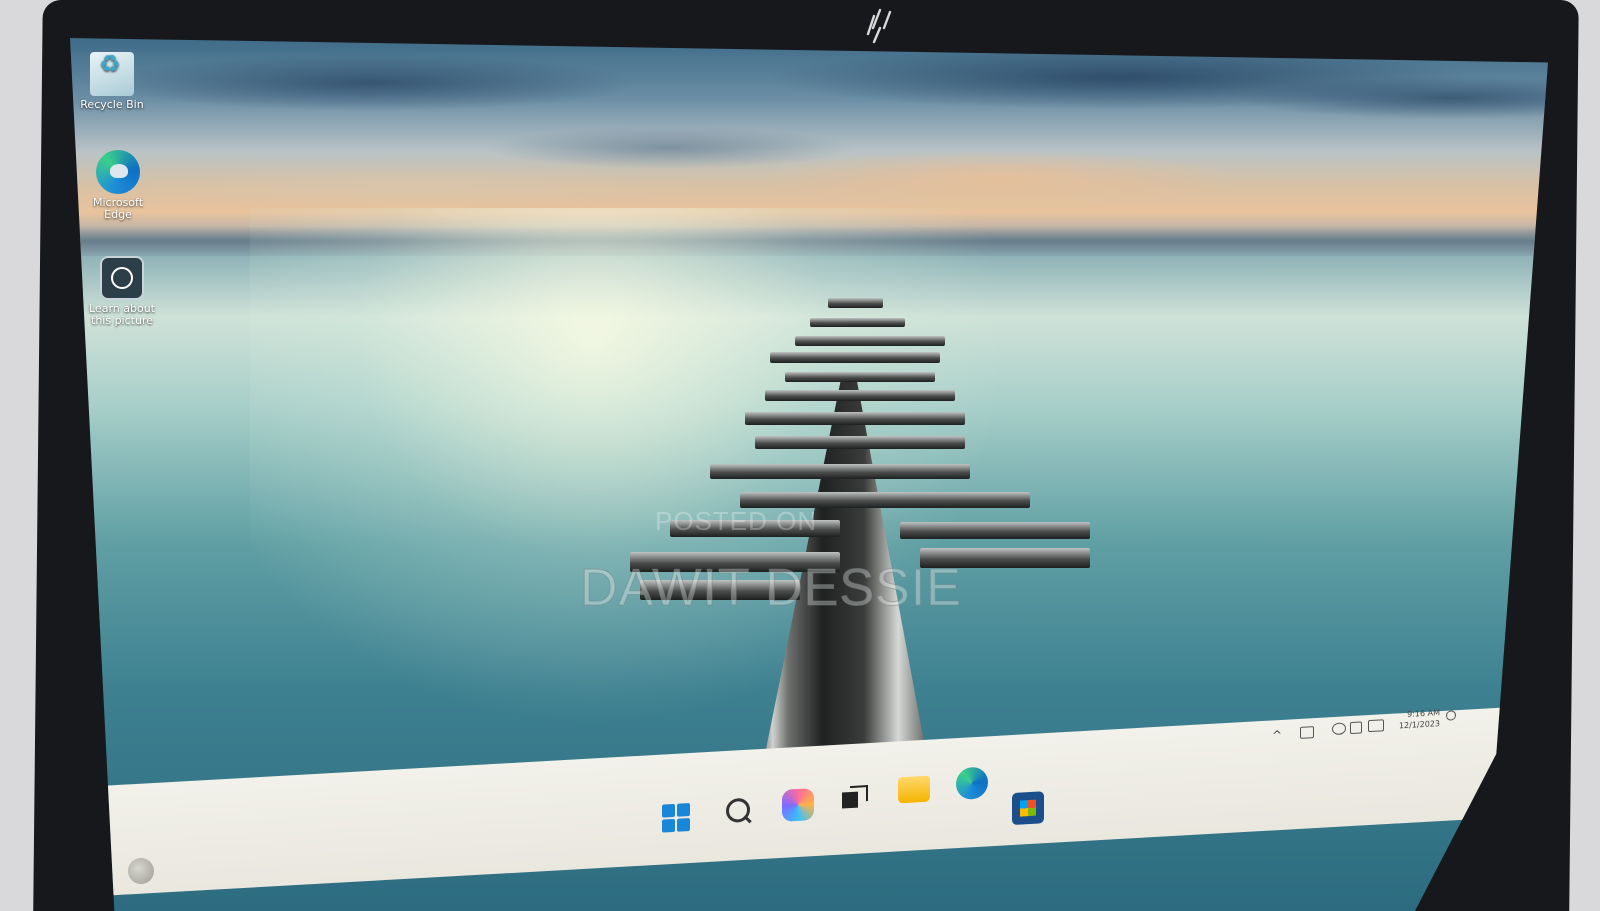  I want to click on learn-about-picture-icon, so click(122, 278).